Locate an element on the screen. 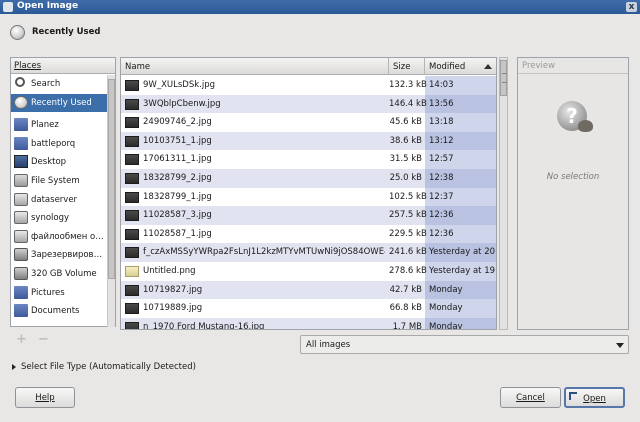  place-item-label: Planez is located at coordinates (45, 125).